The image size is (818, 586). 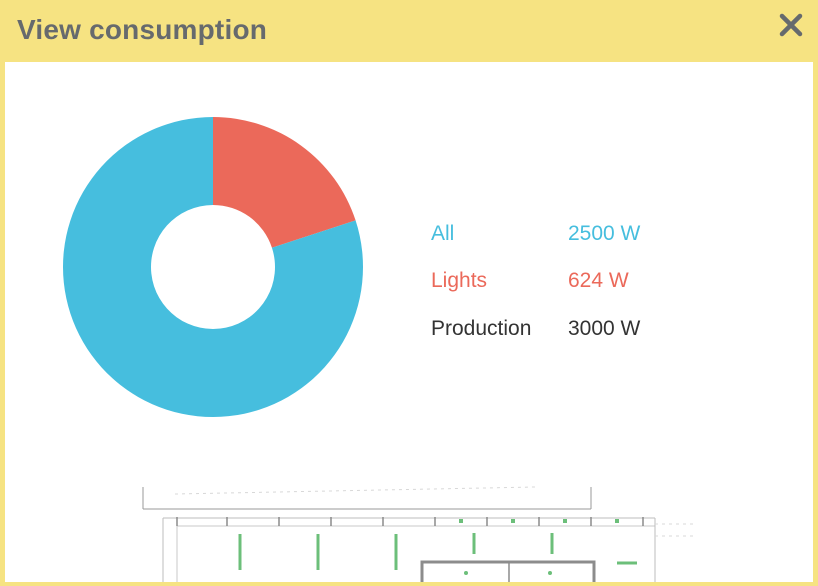 What do you see at coordinates (409, 31) in the screenshot?
I see `dialog-titlebar: View consumption` at bounding box center [409, 31].